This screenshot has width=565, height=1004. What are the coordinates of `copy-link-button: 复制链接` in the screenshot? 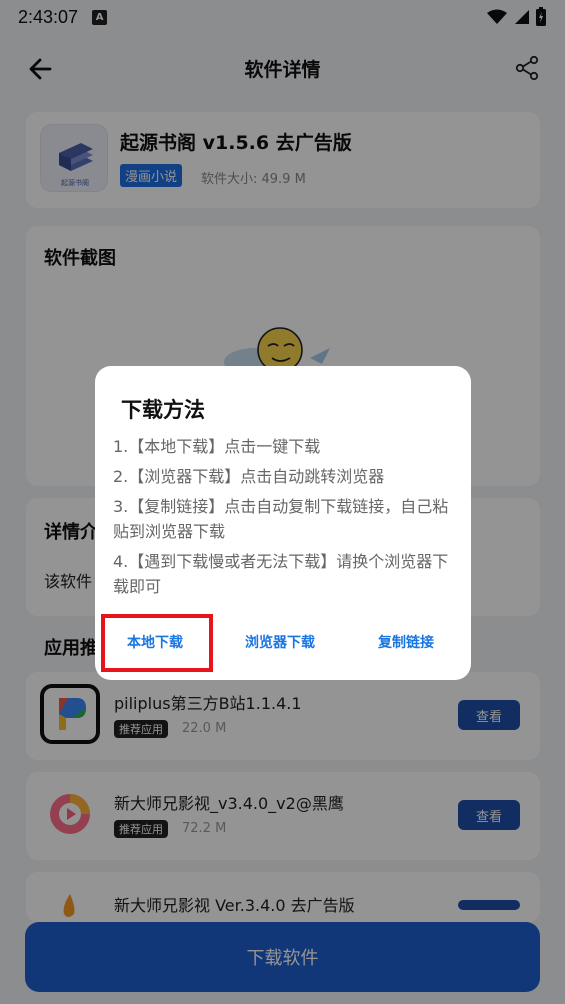 It's located at (406, 642).